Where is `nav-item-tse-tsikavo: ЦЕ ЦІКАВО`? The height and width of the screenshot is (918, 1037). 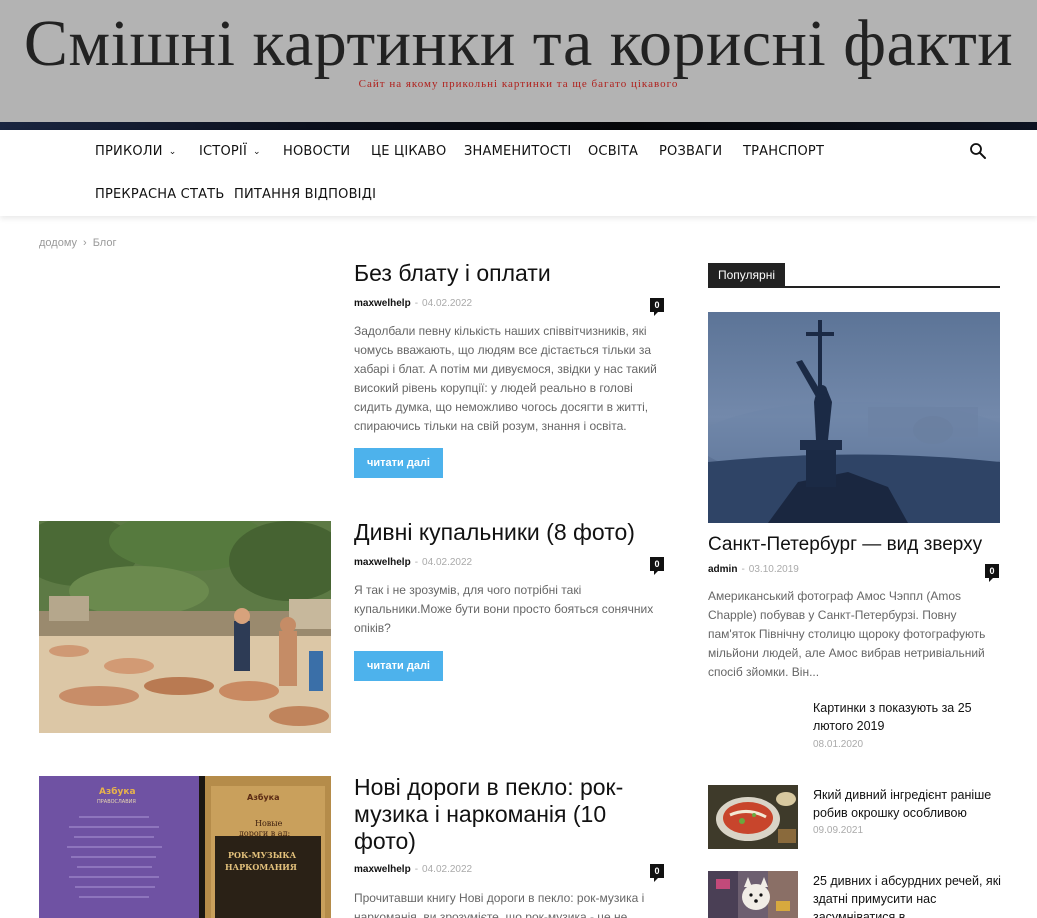
nav-item-tse-tsikavo: ЦЕ ЦІКАВО is located at coordinates (408, 151).